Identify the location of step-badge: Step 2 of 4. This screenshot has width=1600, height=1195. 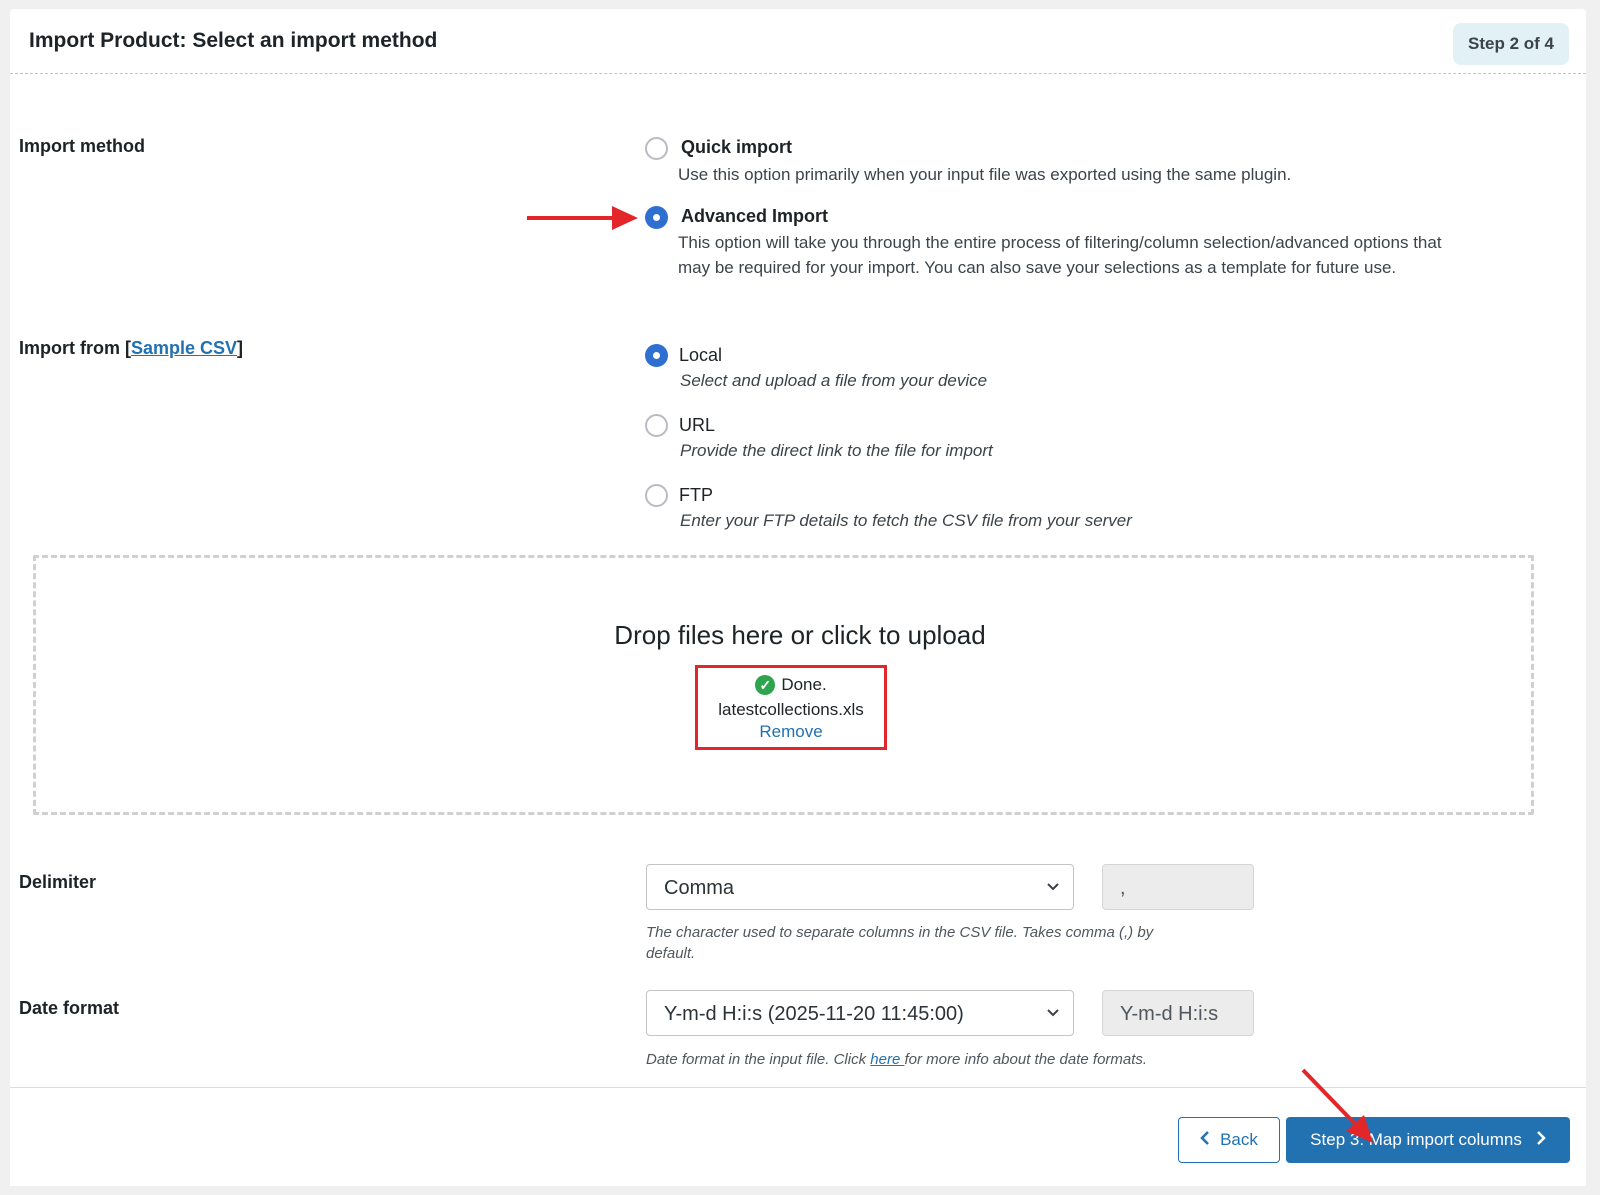
(1511, 44).